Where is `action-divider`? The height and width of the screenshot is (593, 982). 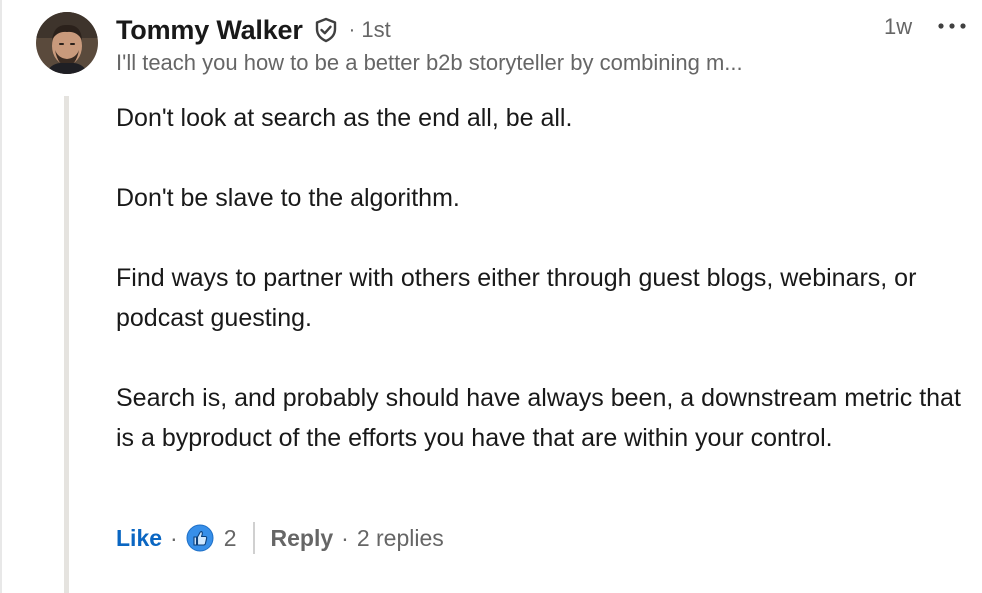 action-divider is located at coordinates (253, 538).